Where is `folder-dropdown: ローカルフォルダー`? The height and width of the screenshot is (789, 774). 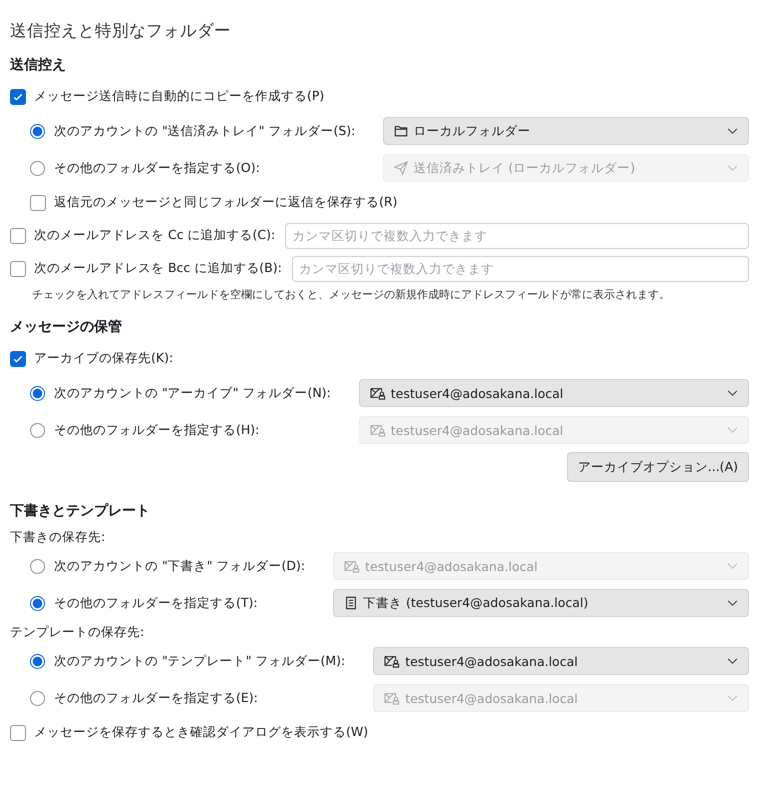 folder-dropdown: ローカルフォルダー is located at coordinates (566, 131).